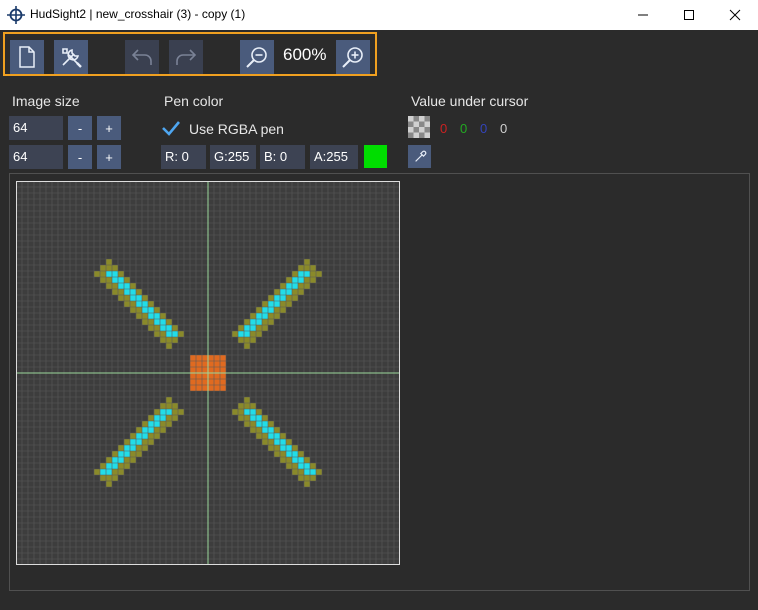 The width and height of the screenshot is (758, 610). Describe the element at coordinates (643, 15) in the screenshot. I see `minimize-button` at that location.